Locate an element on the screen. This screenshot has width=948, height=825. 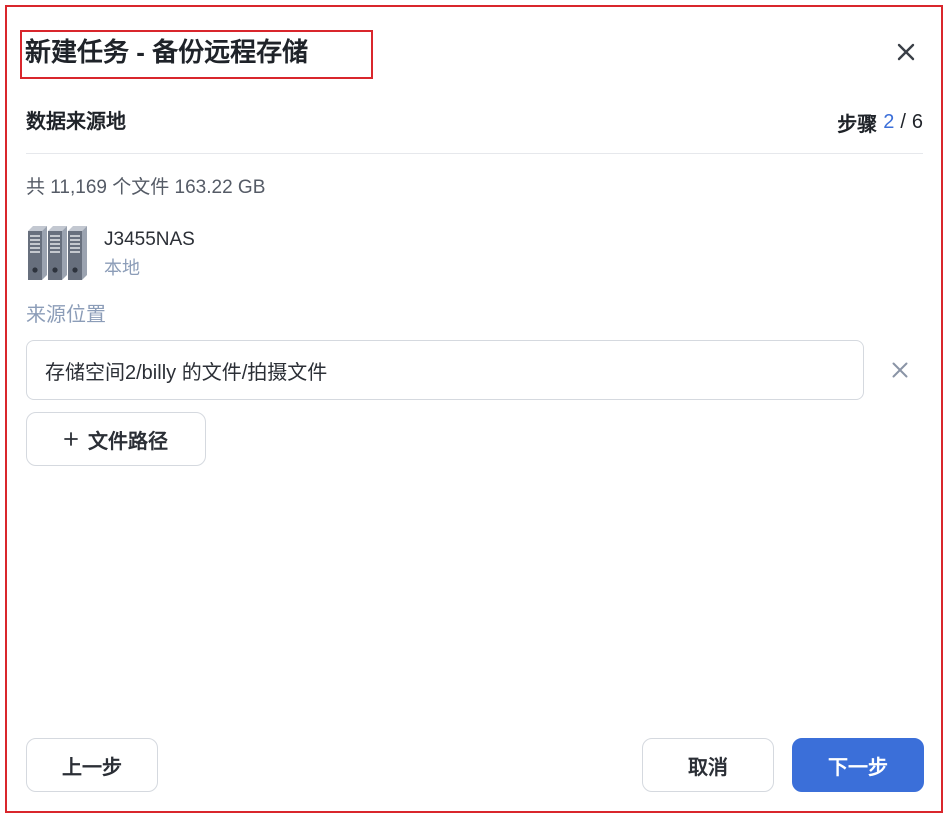
add-path-button: 文件路径 is located at coordinates (116, 439).